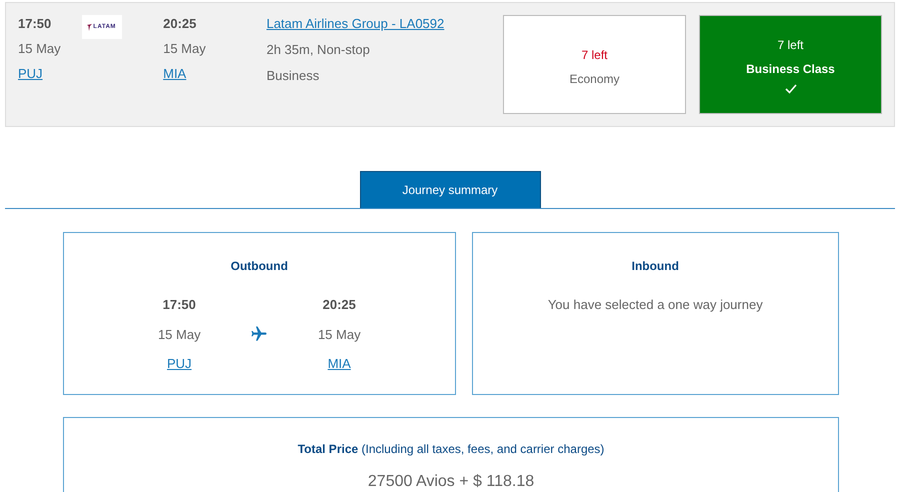 The height and width of the screenshot is (492, 900). What do you see at coordinates (655, 305) in the screenshot?
I see `one-way-message: You have selected a one way journey` at bounding box center [655, 305].